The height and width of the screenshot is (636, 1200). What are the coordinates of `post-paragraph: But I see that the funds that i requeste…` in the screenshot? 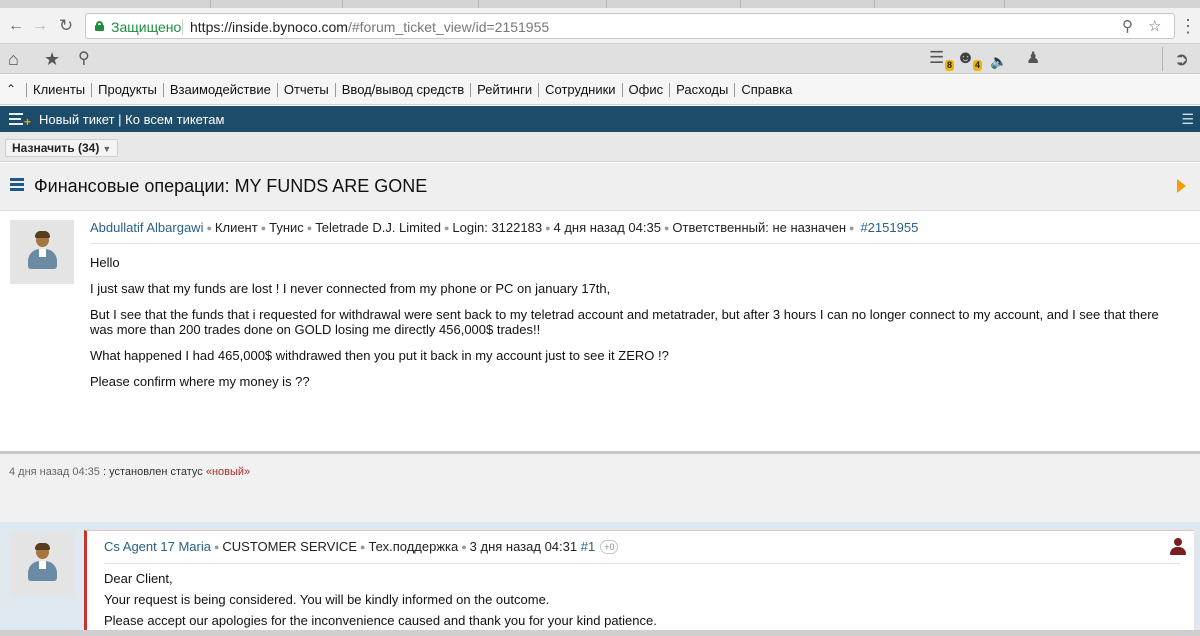 It's located at (624, 322).